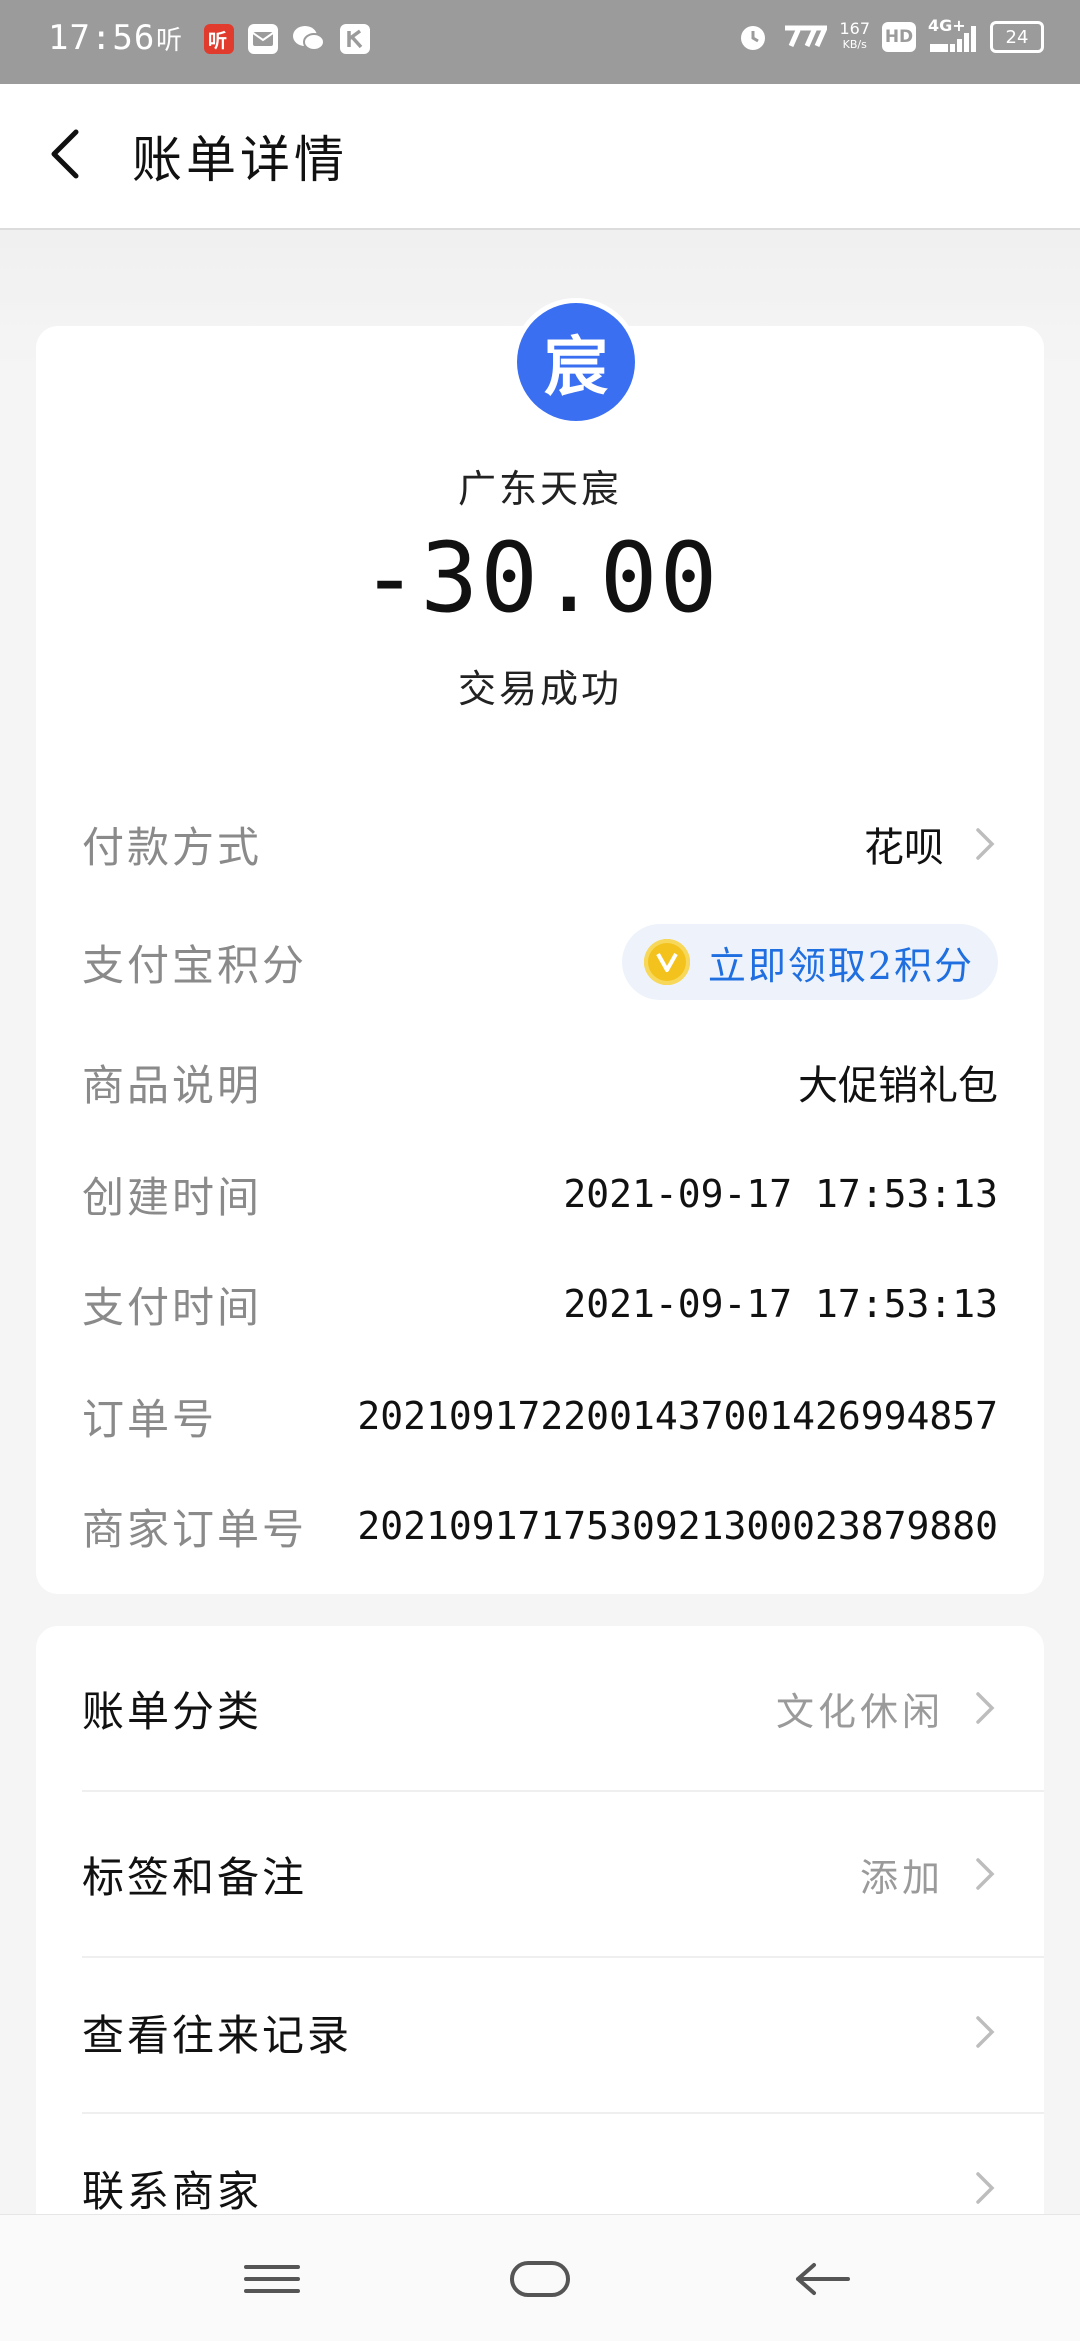  I want to click on alarm-icon, so click(753, 37).